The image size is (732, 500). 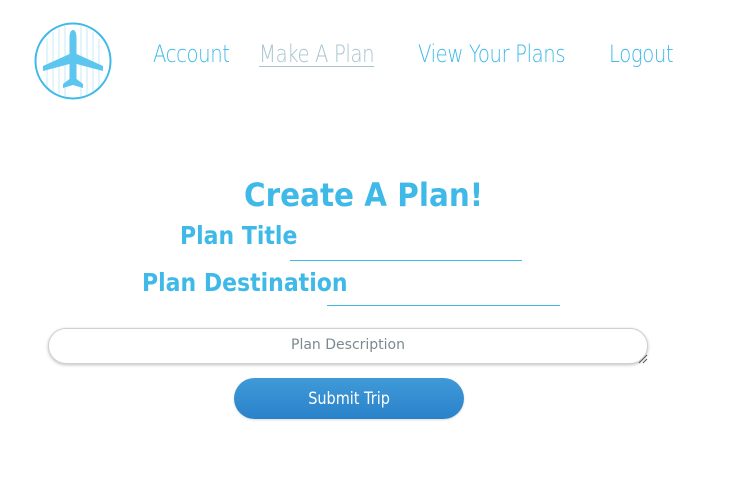 What do you see at coordinates (641, 54) in the screenshot?
I see `nav-logout-link: Logout` at bounding box center [641, 54].